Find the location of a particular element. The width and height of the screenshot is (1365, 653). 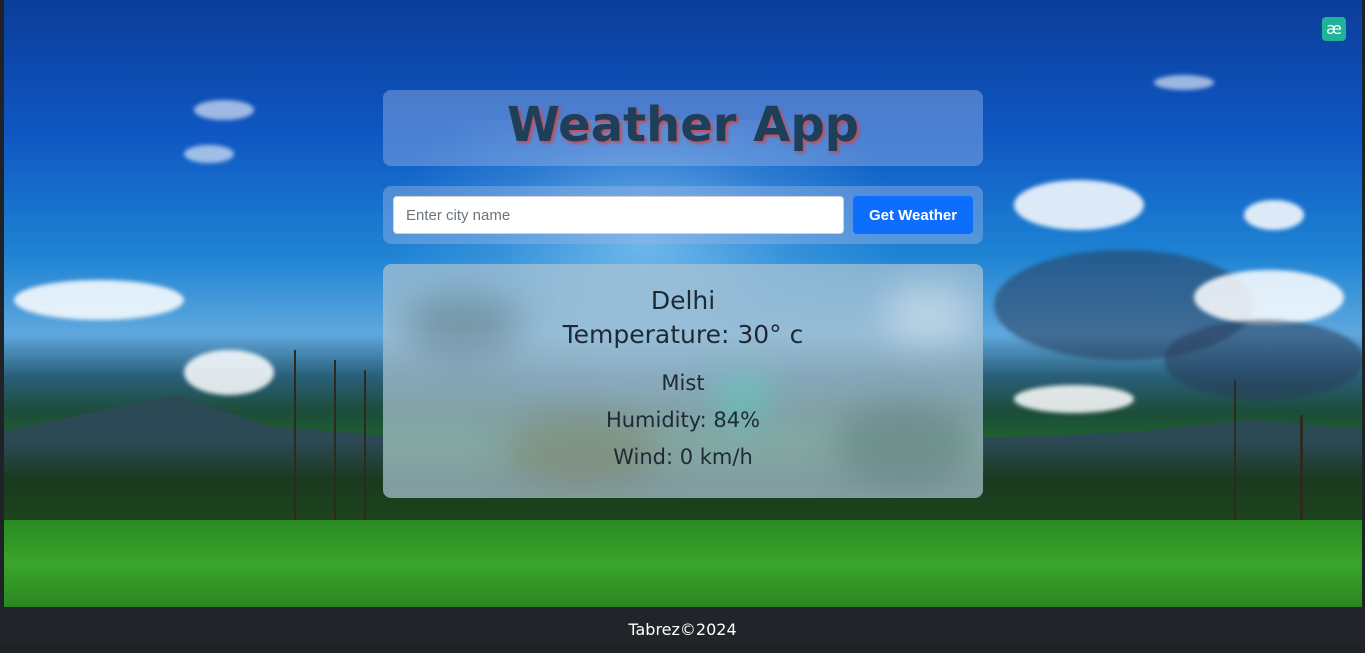

search-panel: Get Weather is located at coordinates (683, 215).